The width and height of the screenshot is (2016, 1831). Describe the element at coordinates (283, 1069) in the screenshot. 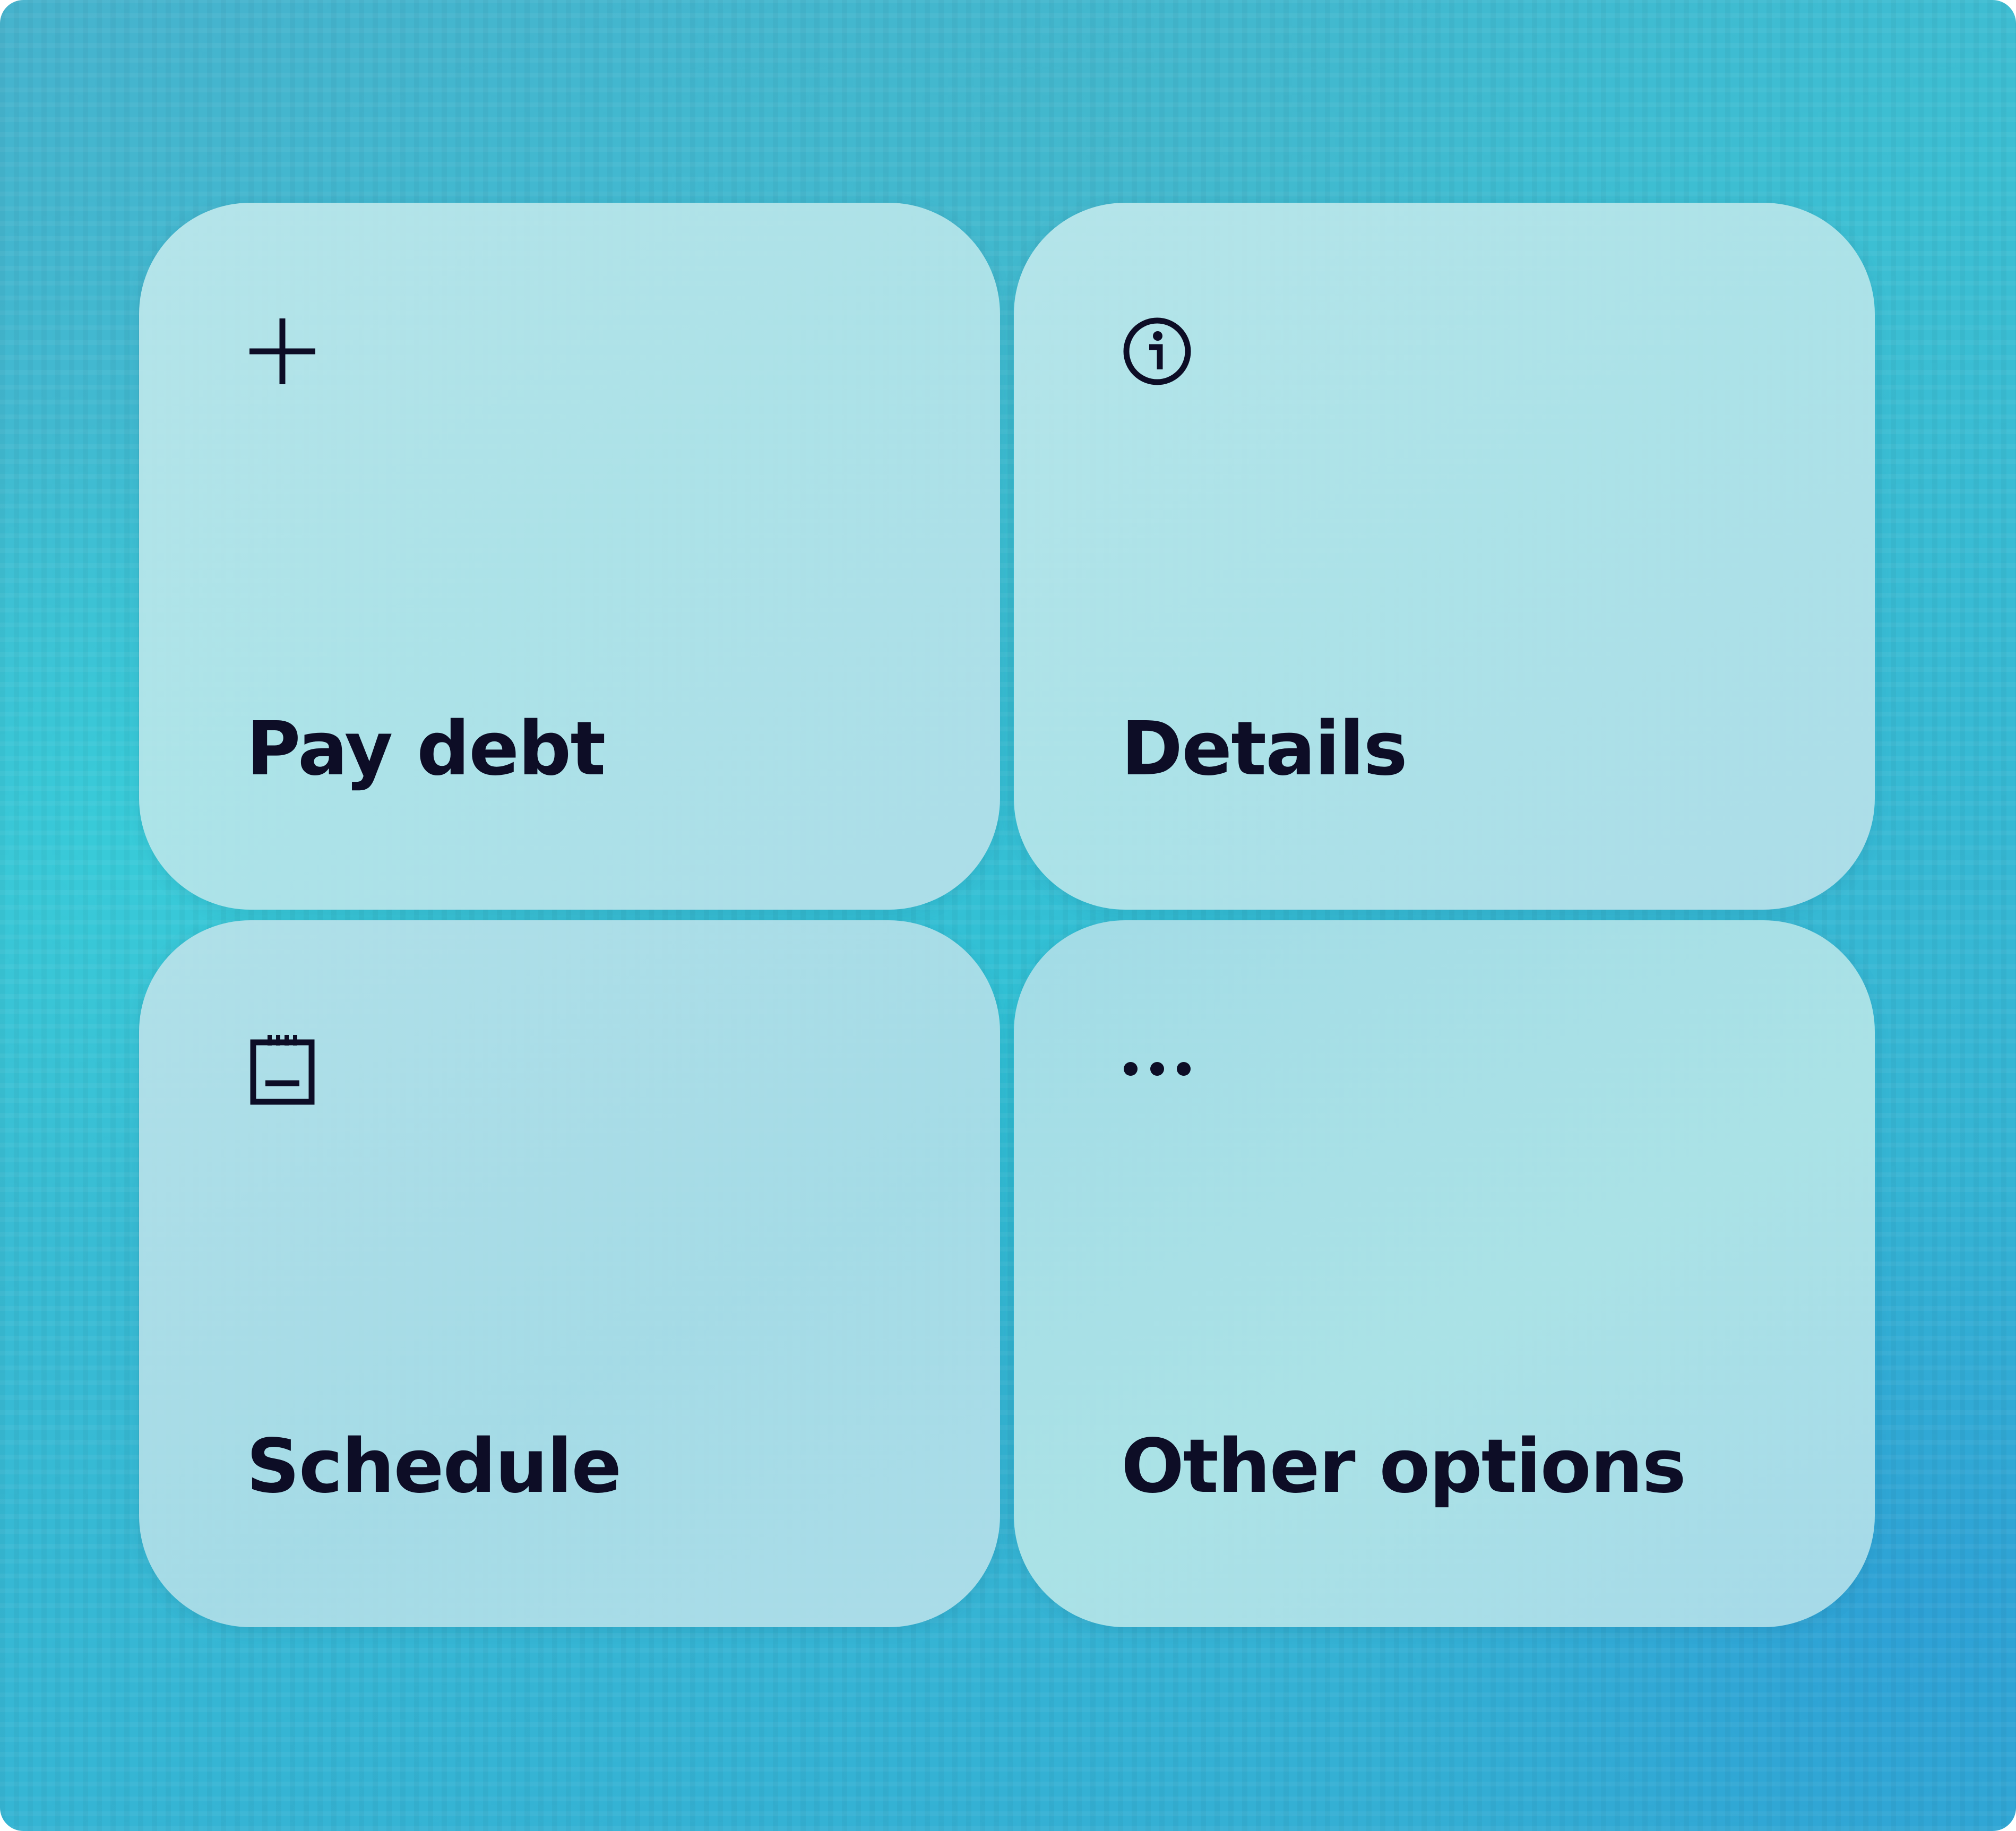

I see `calendar-icon` at that location.